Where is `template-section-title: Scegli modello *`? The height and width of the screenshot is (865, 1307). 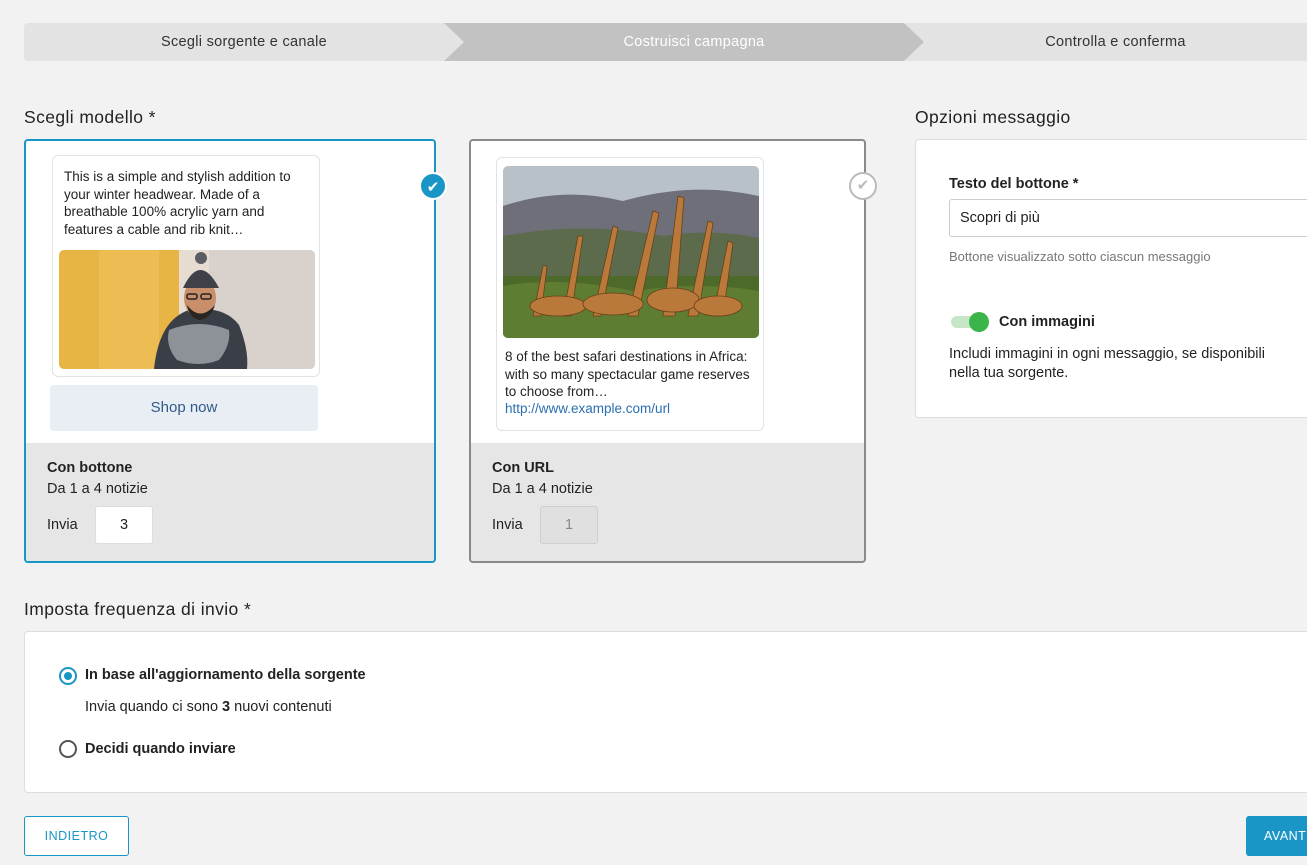
template-section-title: Scegli modello * is located at coordinates (90, 117).